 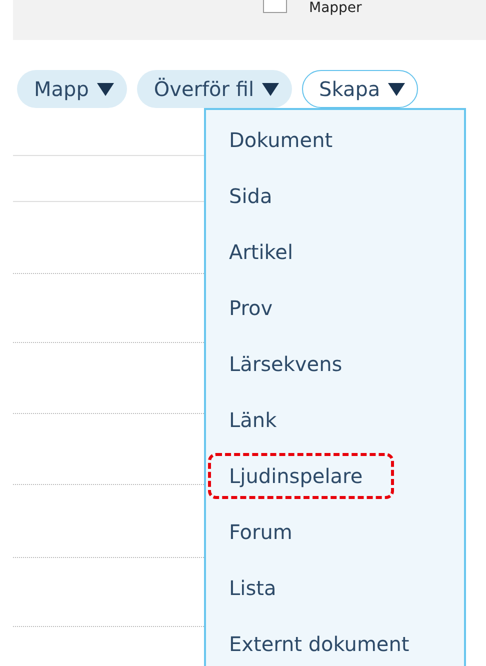 What do you see at coordinates (360, 89) in the screenshot?
I see `toolbar-button: Skapa` at bounding box center [360, 89].